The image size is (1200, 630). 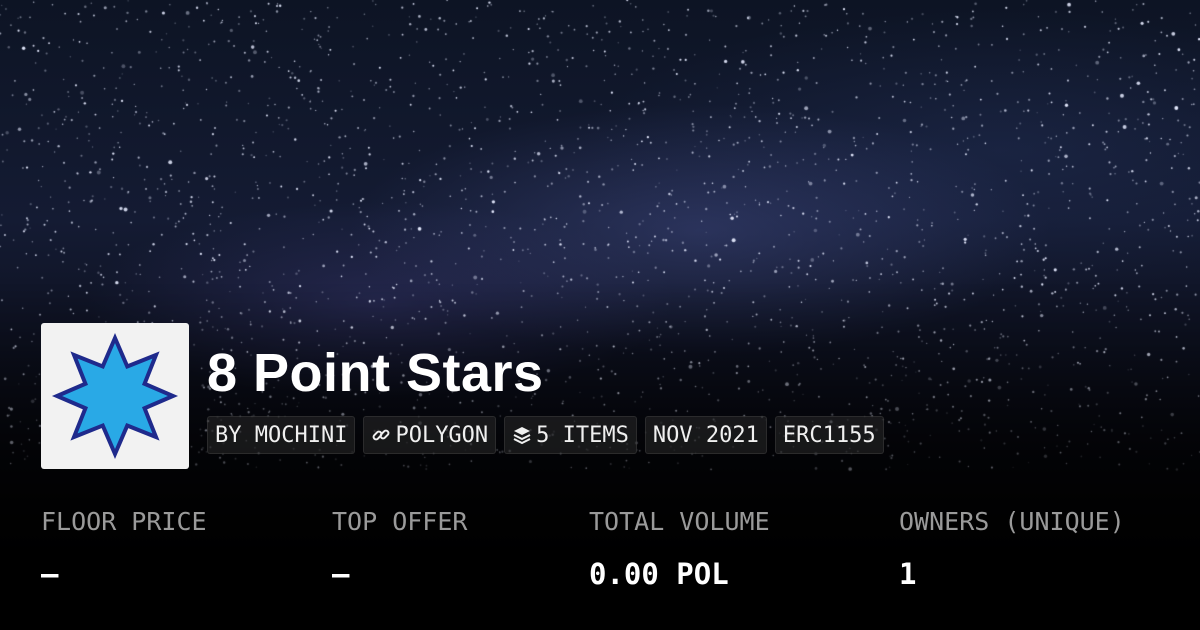 I want to click on tag-creator: BY MOCHINI, so click(x=281, y=435).